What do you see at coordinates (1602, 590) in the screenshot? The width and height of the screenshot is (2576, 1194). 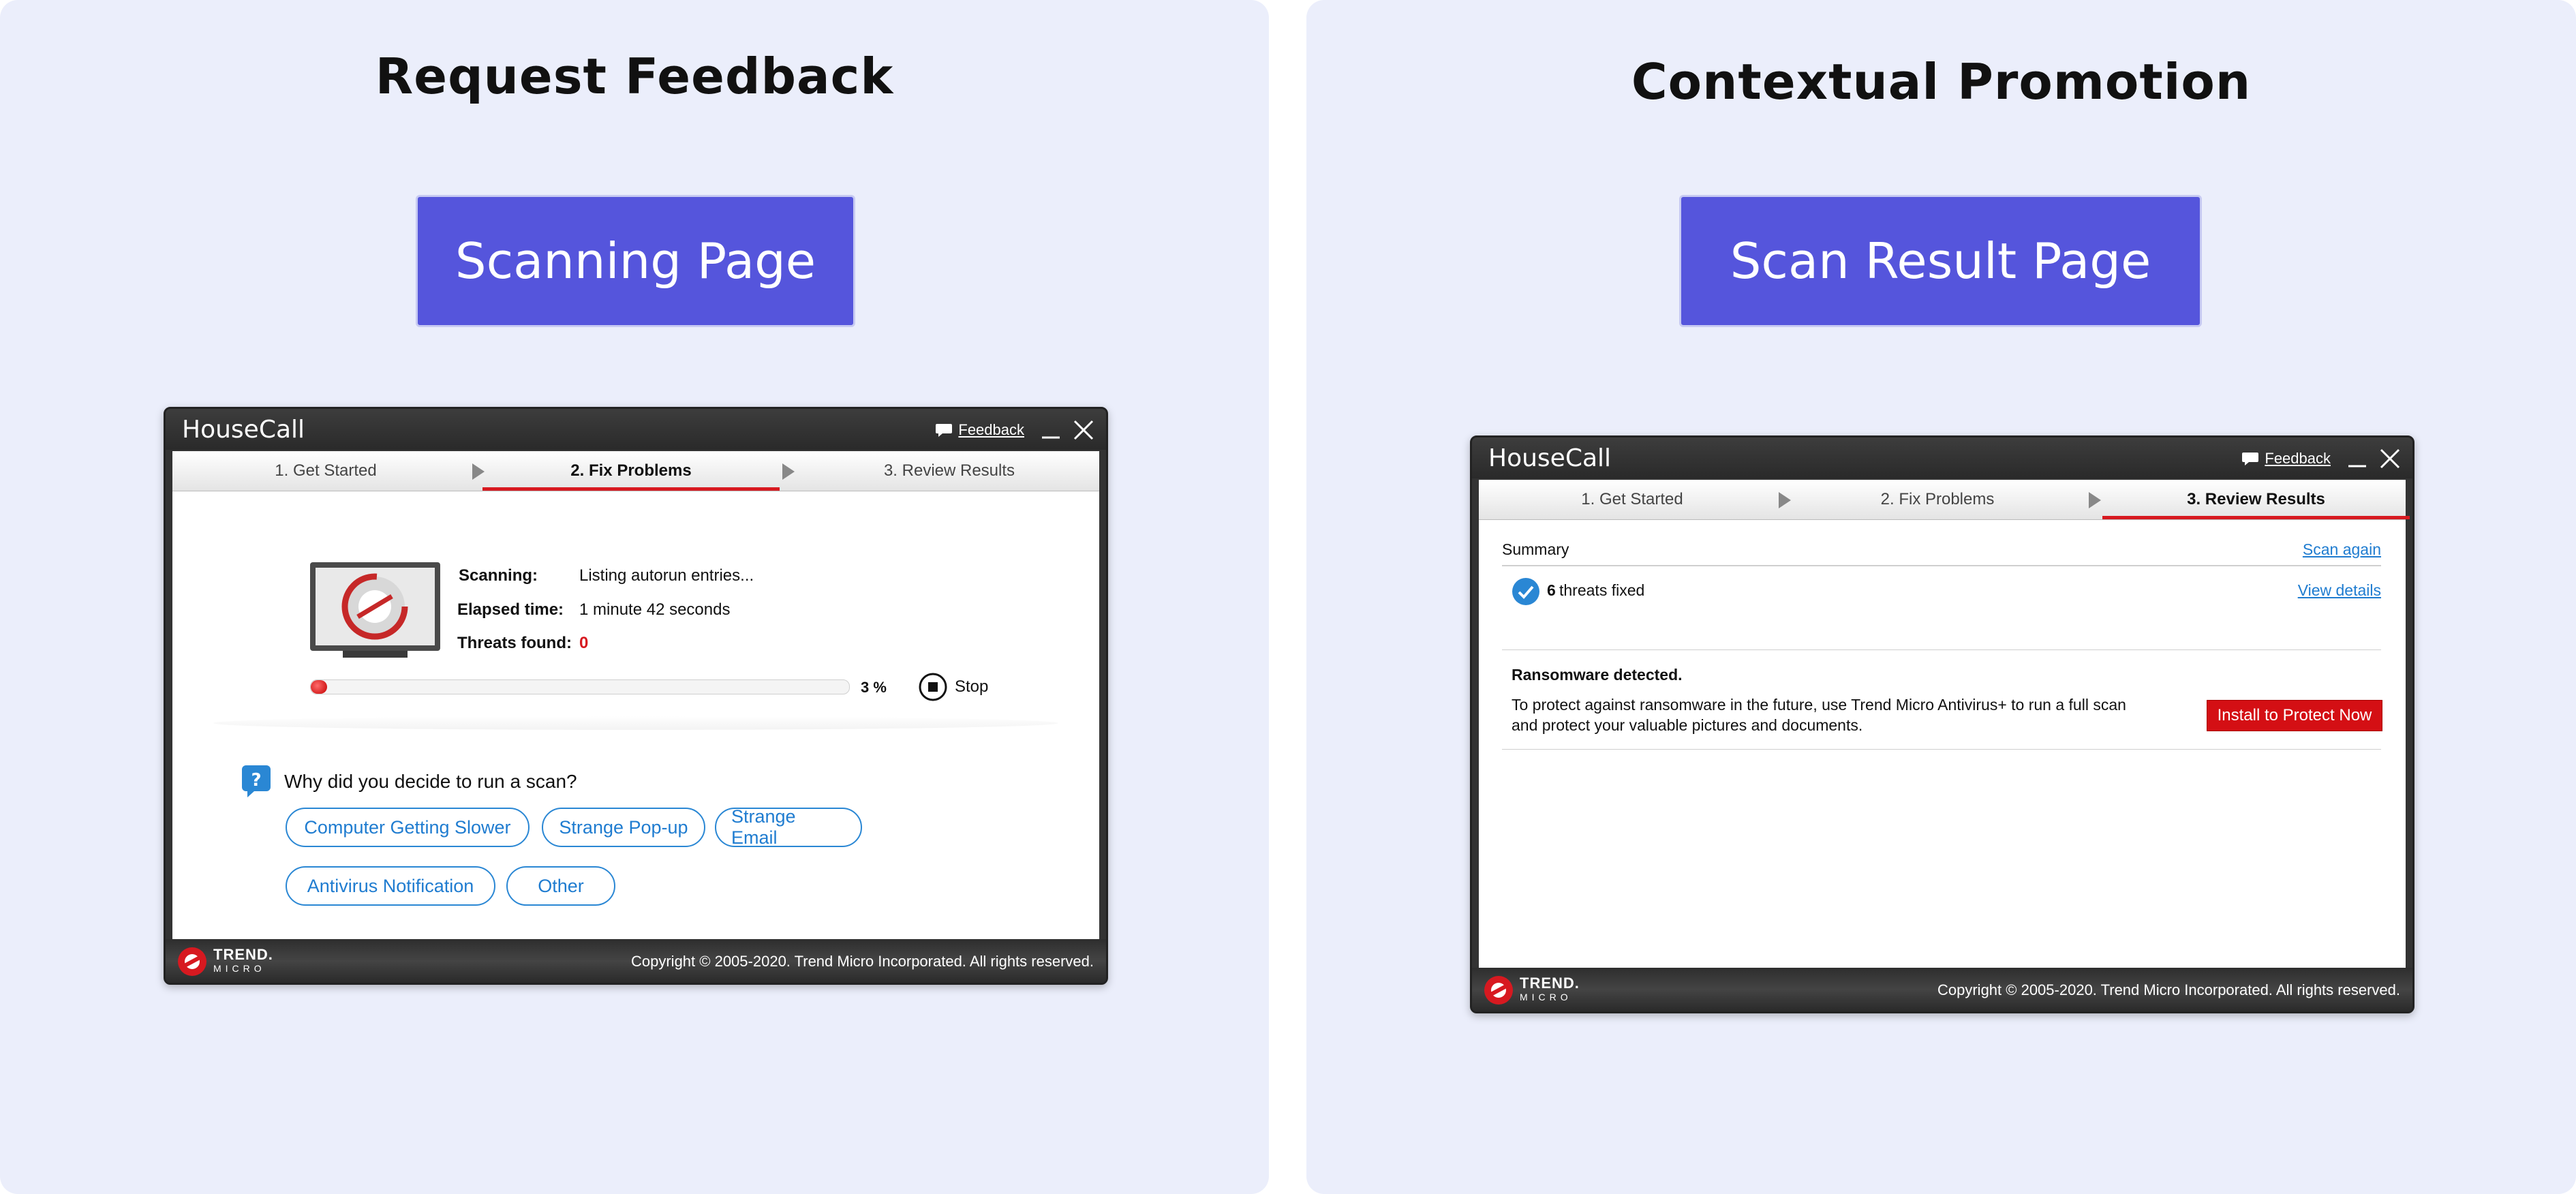 I see `threats-fixed-text: threats fixed` at bounding box center [1602, 590].